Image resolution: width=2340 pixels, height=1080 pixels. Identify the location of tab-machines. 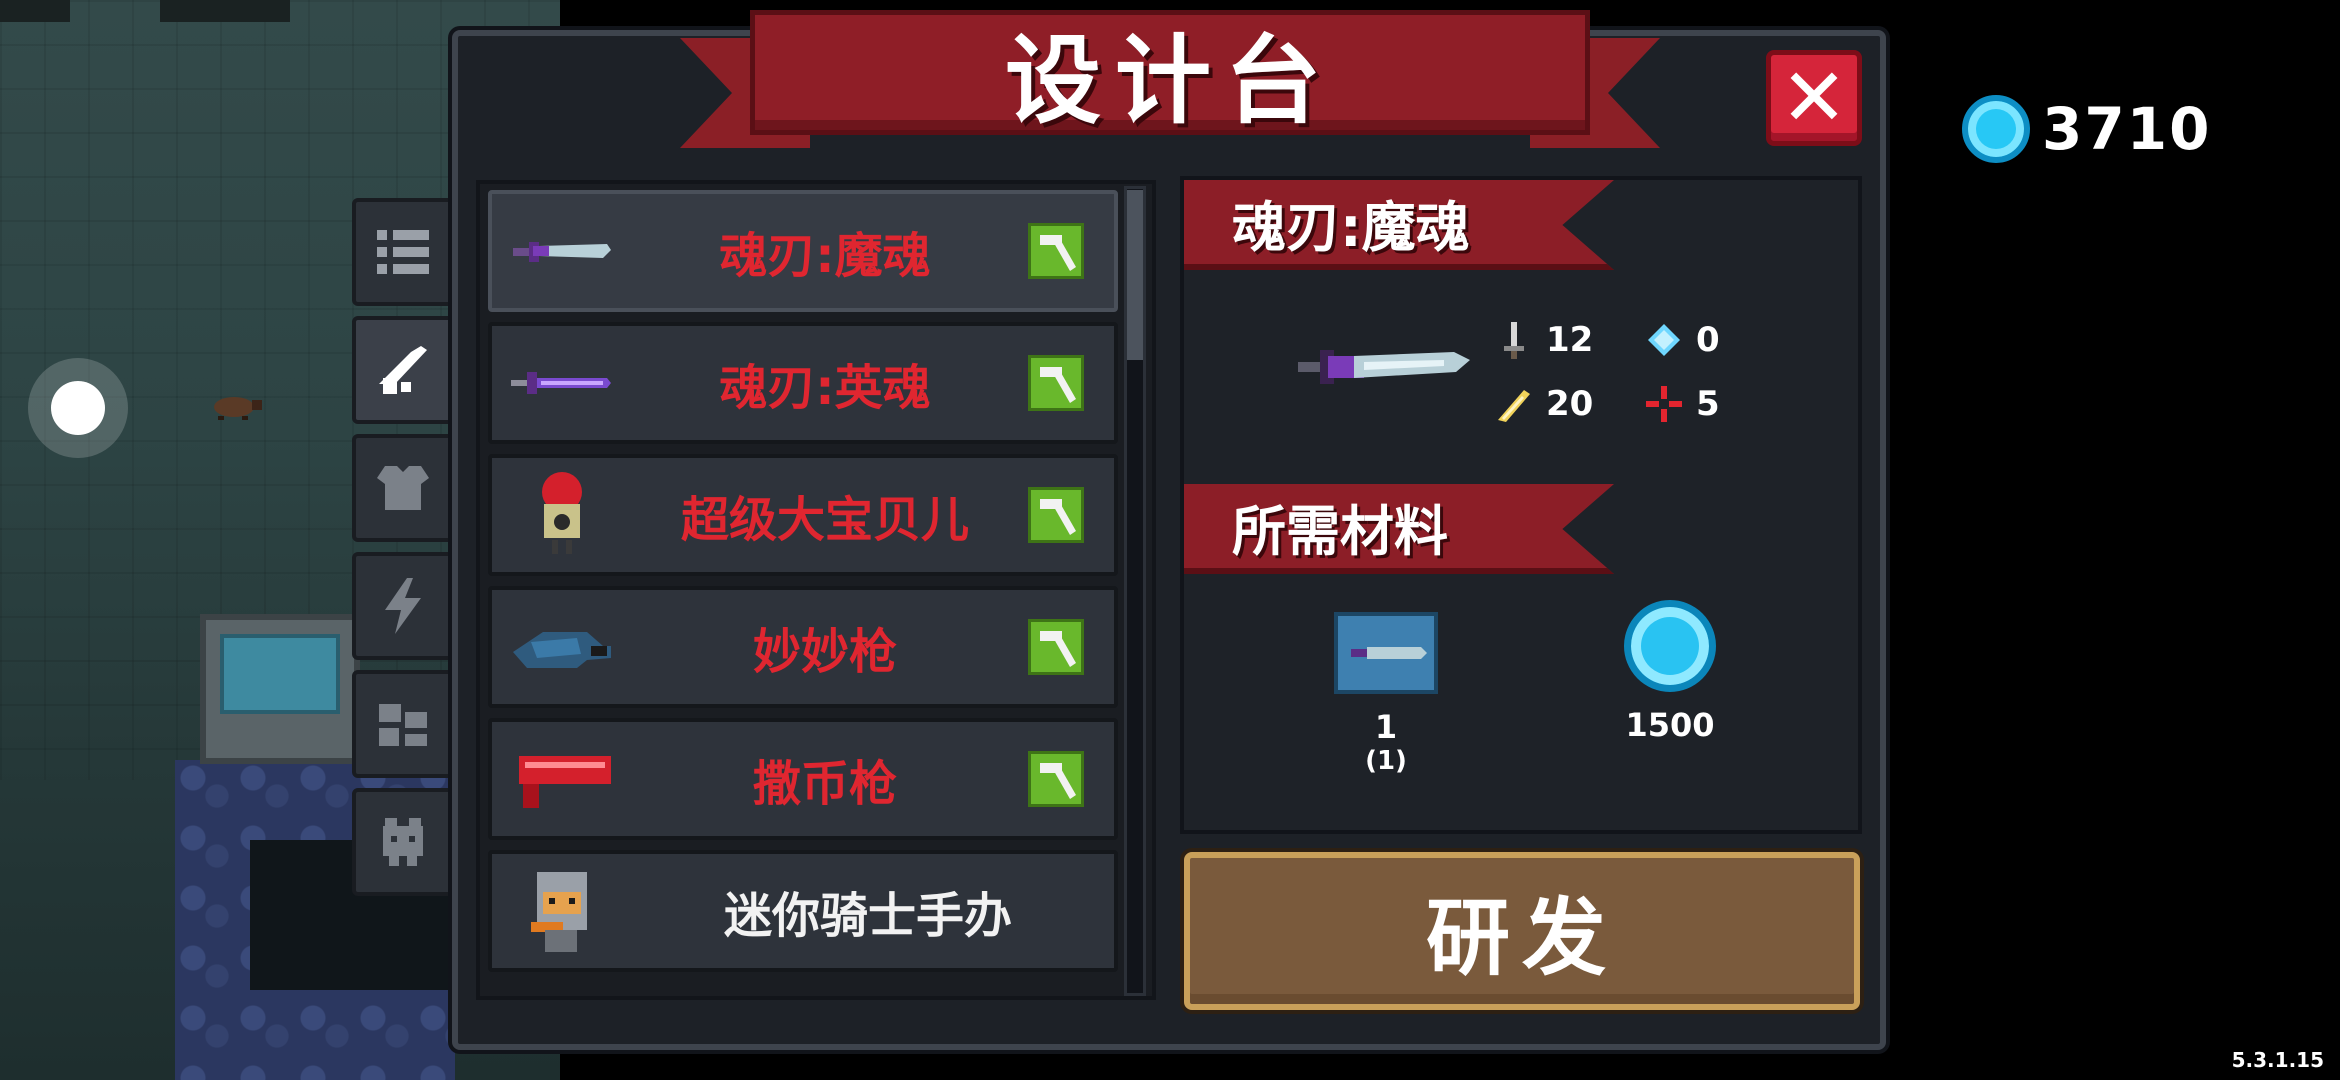
(403, 724).